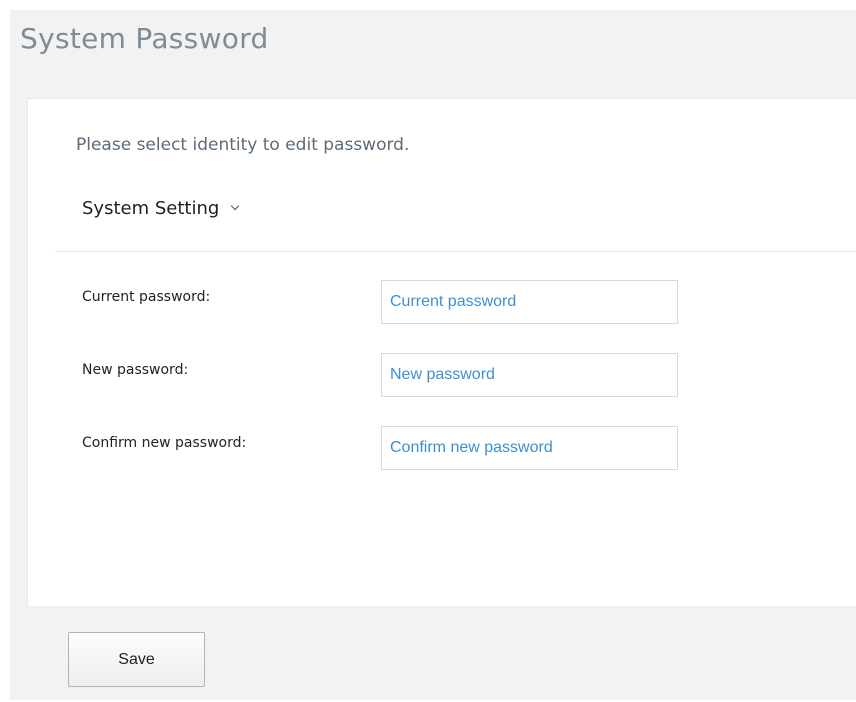 This screenshot has width=856, height=702. I want to click on new-password-input, so click(529, 375).